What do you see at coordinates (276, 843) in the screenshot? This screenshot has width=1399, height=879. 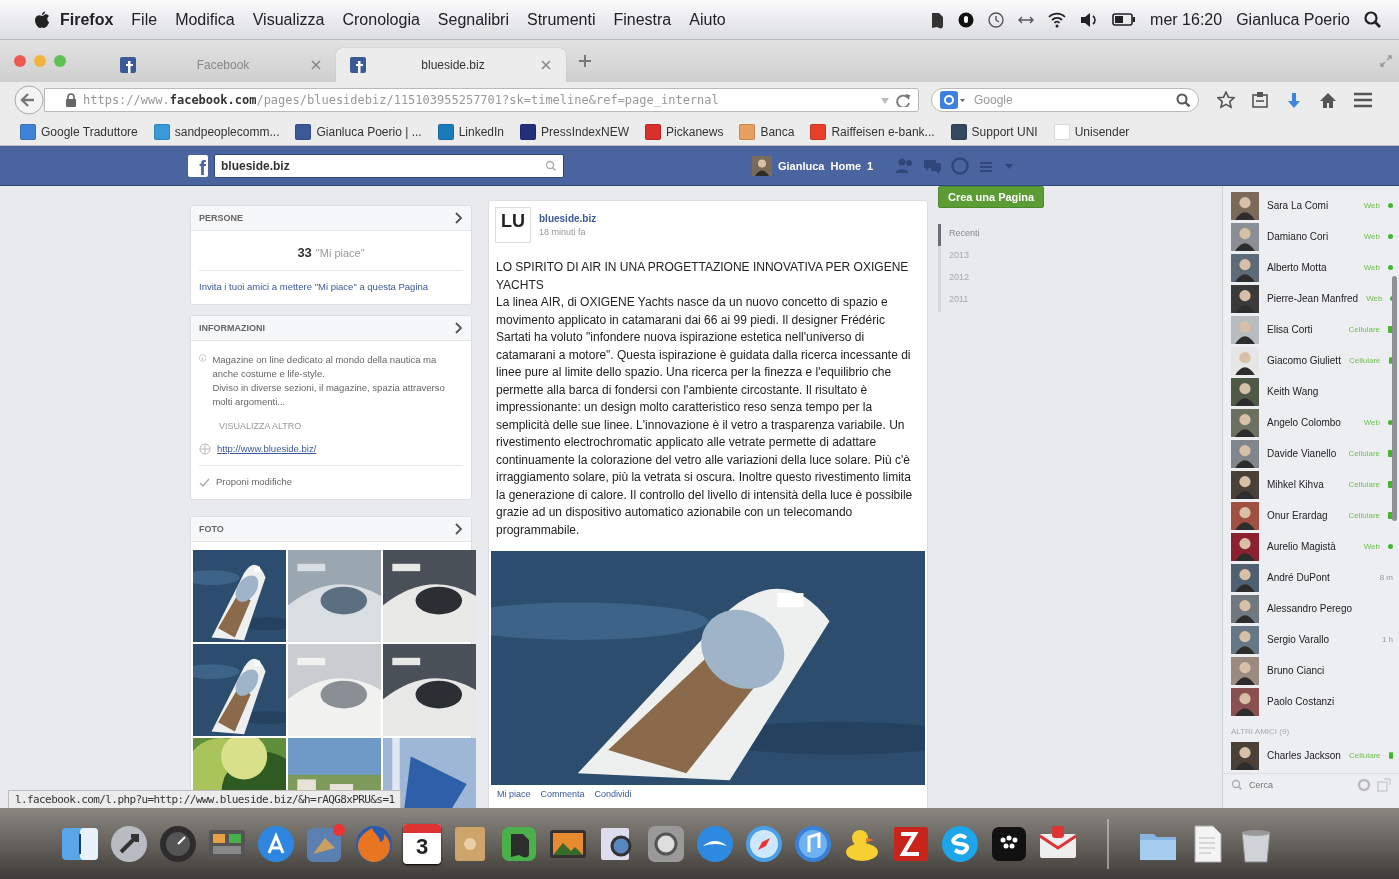 I see `app-store-icon` at bounding box center [276, 843].